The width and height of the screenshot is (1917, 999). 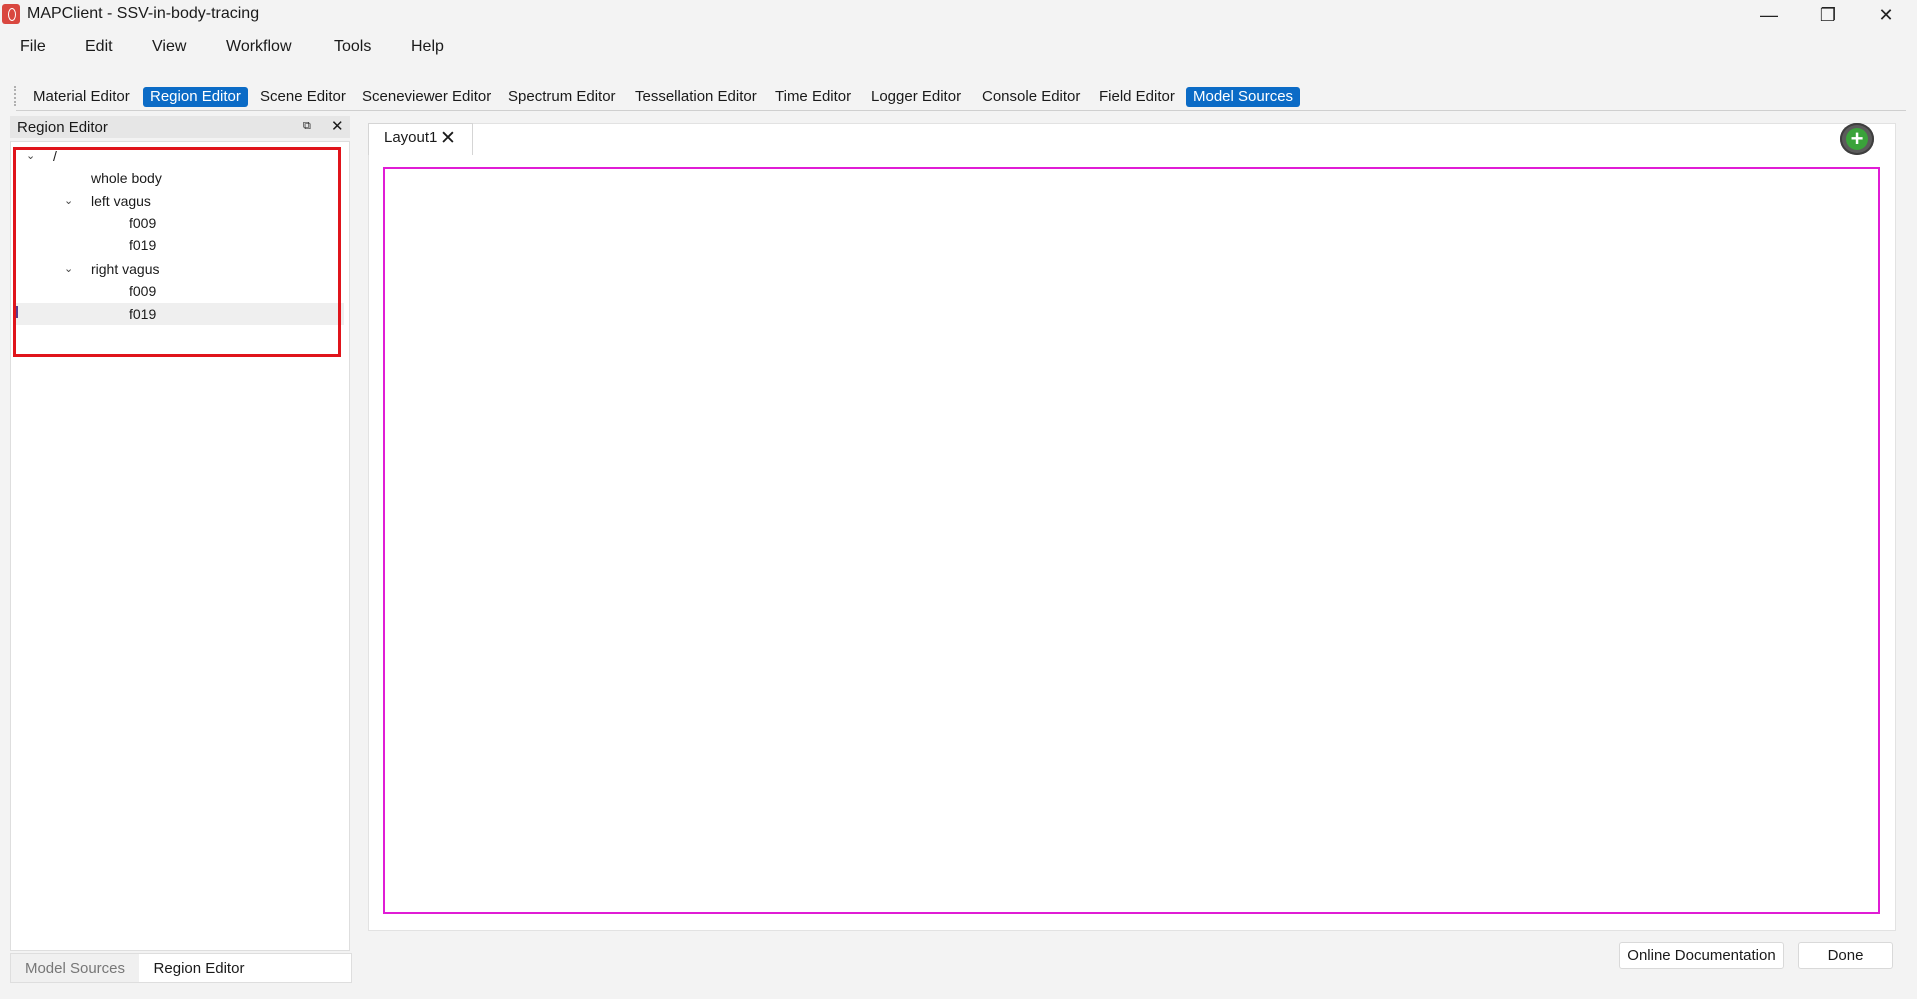 I want to click on toolbar-material-editor: Material Editor, so click(x=81, y=97).